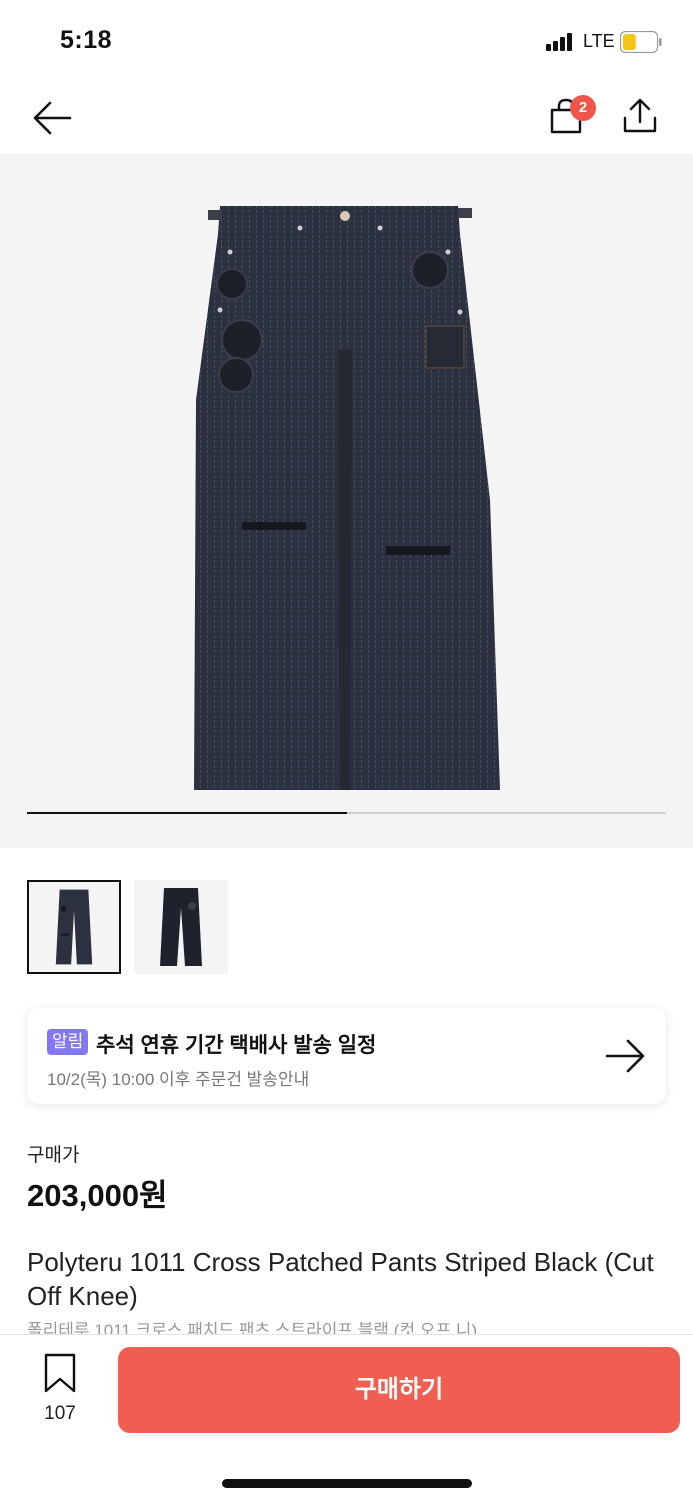 This screenshot has width=693, height=1500. Describe the element at coordinates (252, 1327) in the screenshot. I see `product-name-korean: 폴리테루 1011 크로스 패치드 팬츠 스트라이프 블랙 (컷 오프 니)` at that location.